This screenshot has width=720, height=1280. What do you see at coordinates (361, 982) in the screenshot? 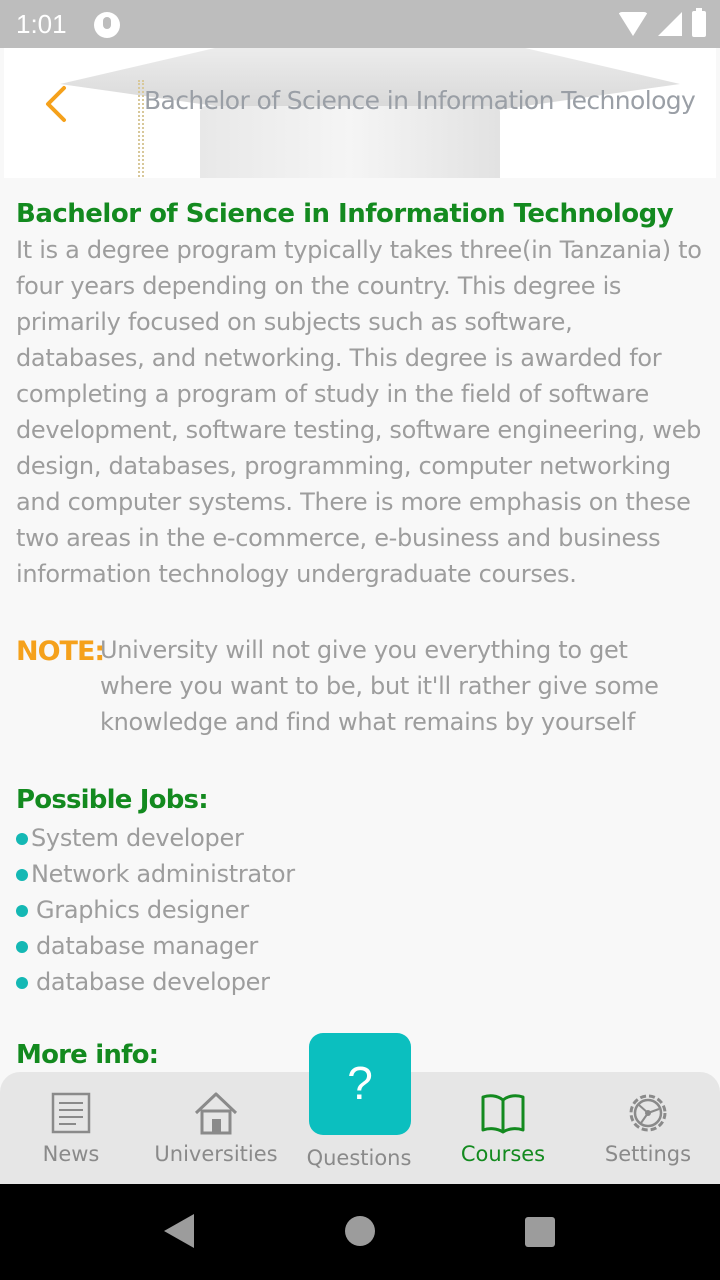
I see `list-item: database developer` at bounding box center [361, 982].